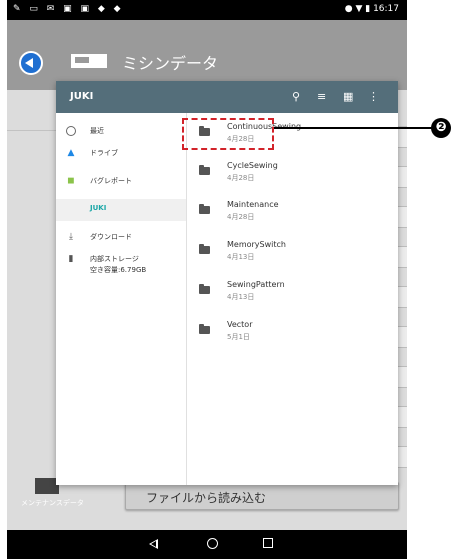  What do you see at coordinates (121, 182) in the screenshot?
I see `drawer-item-bugreport: ◼ バグレポート` at bounding box center [121, 182].